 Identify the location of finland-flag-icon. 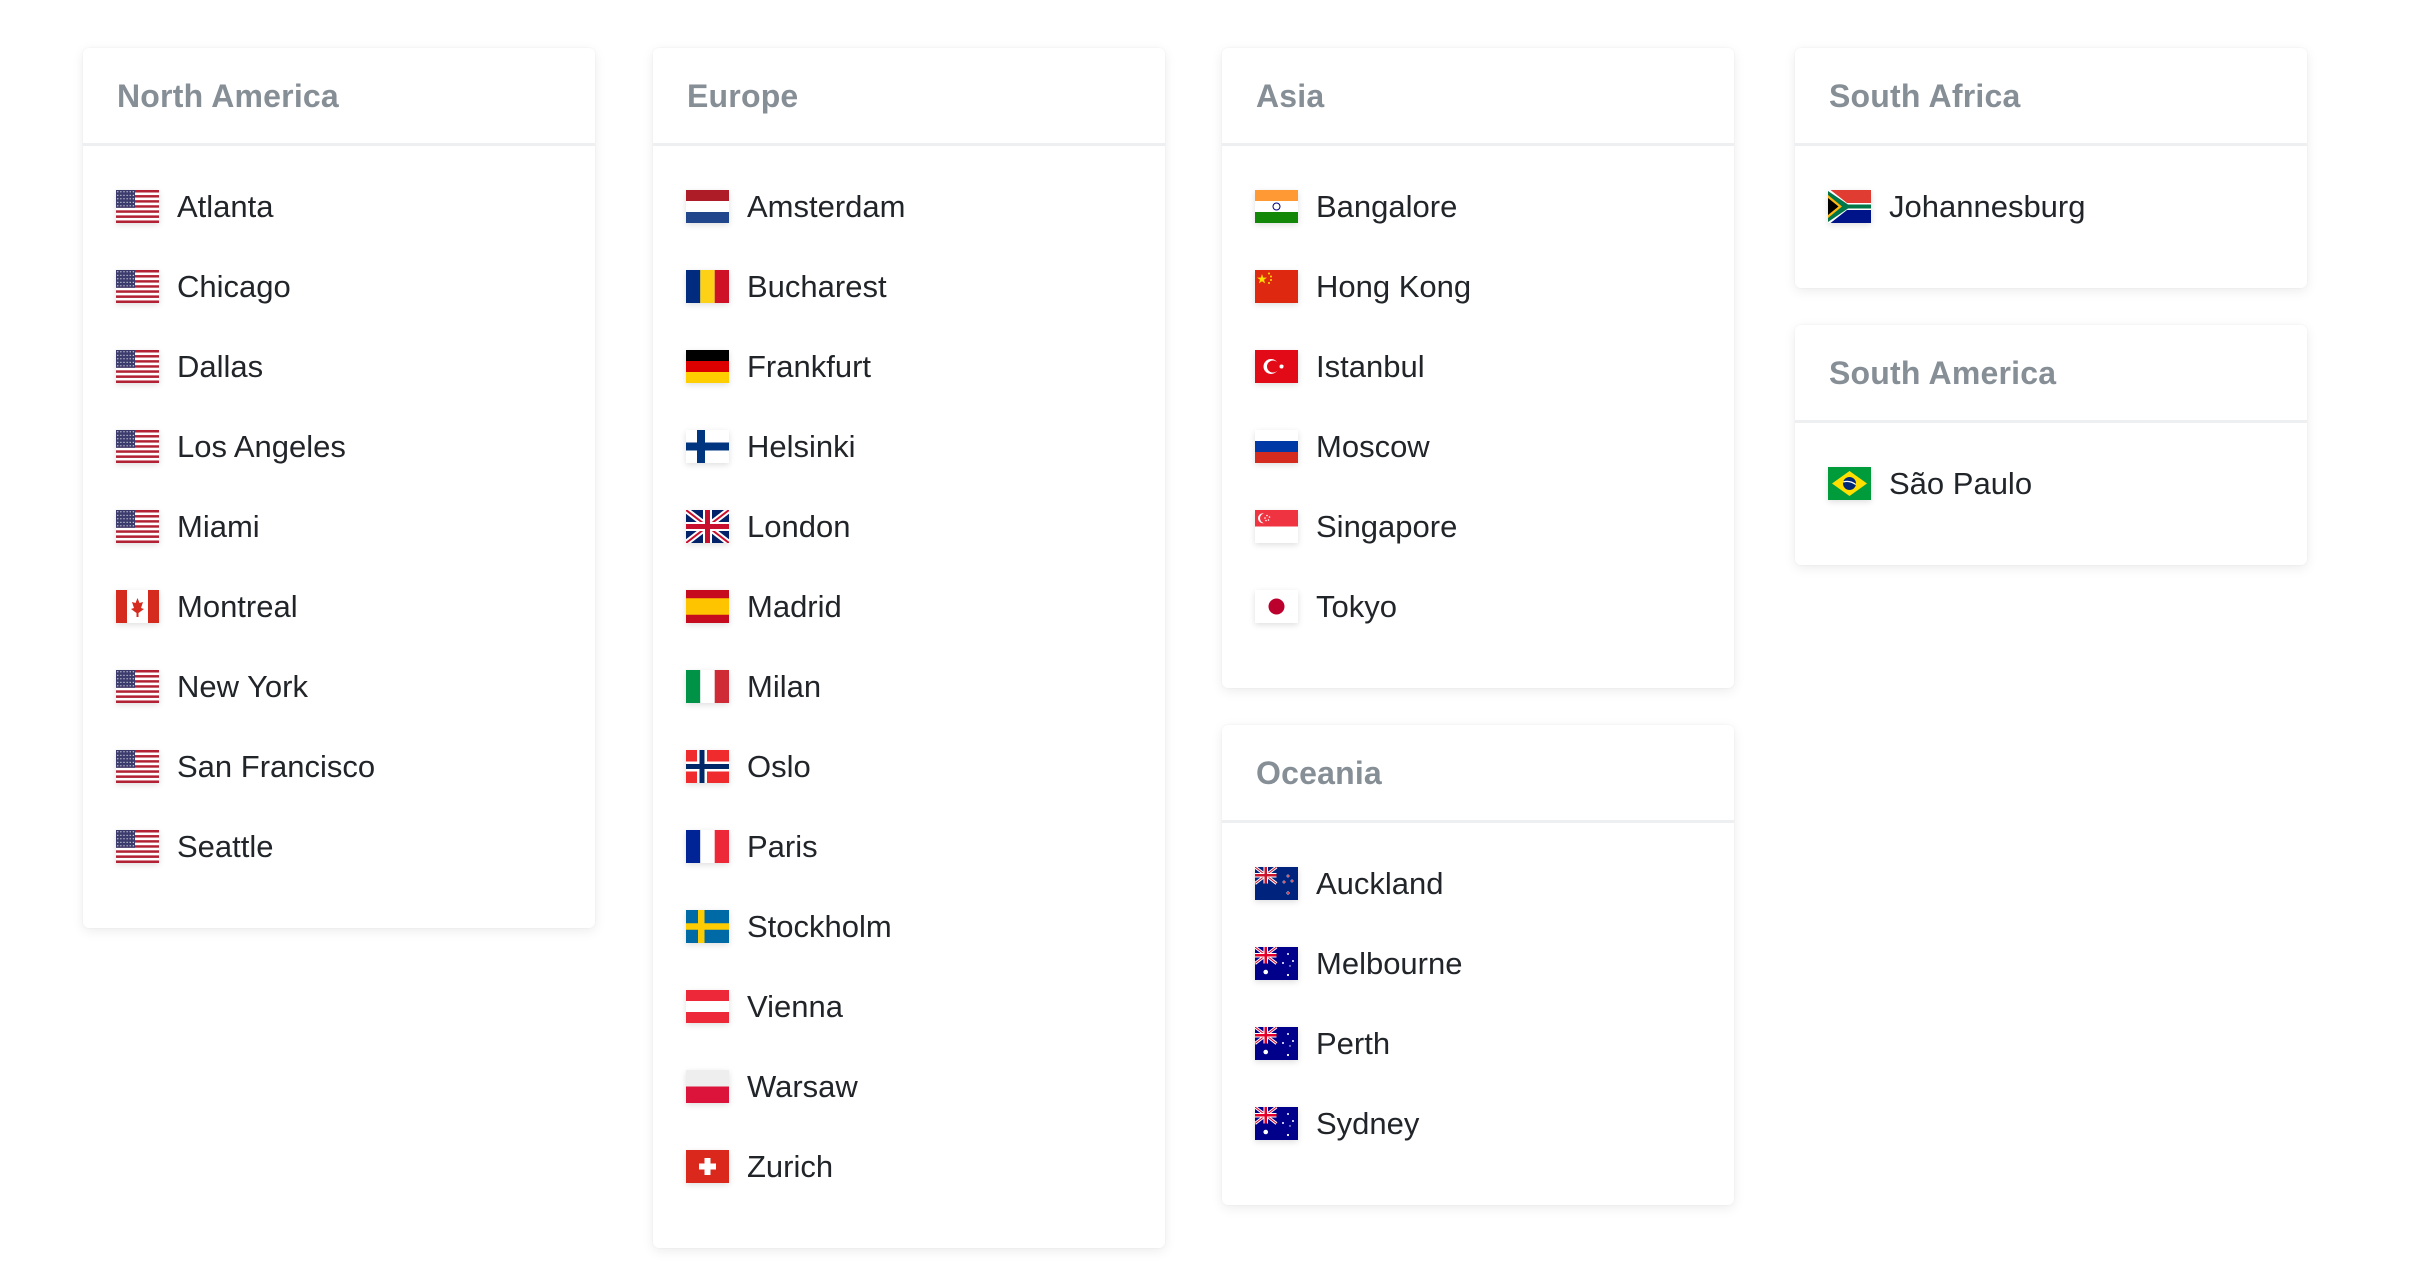
(707, 446).